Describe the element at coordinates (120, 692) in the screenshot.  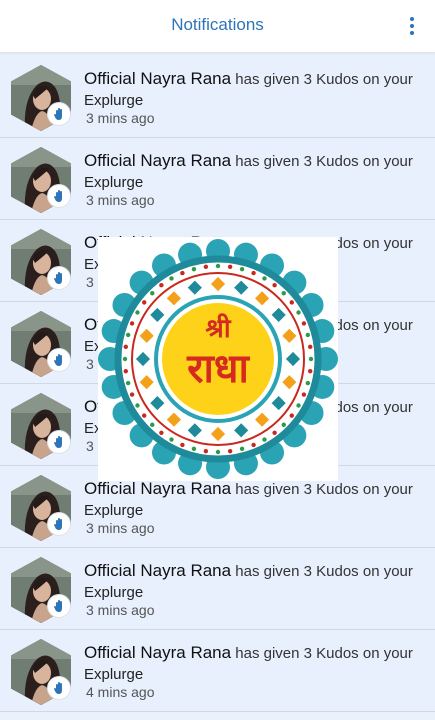
I see `timestamp: 4 mins ago` at that location.